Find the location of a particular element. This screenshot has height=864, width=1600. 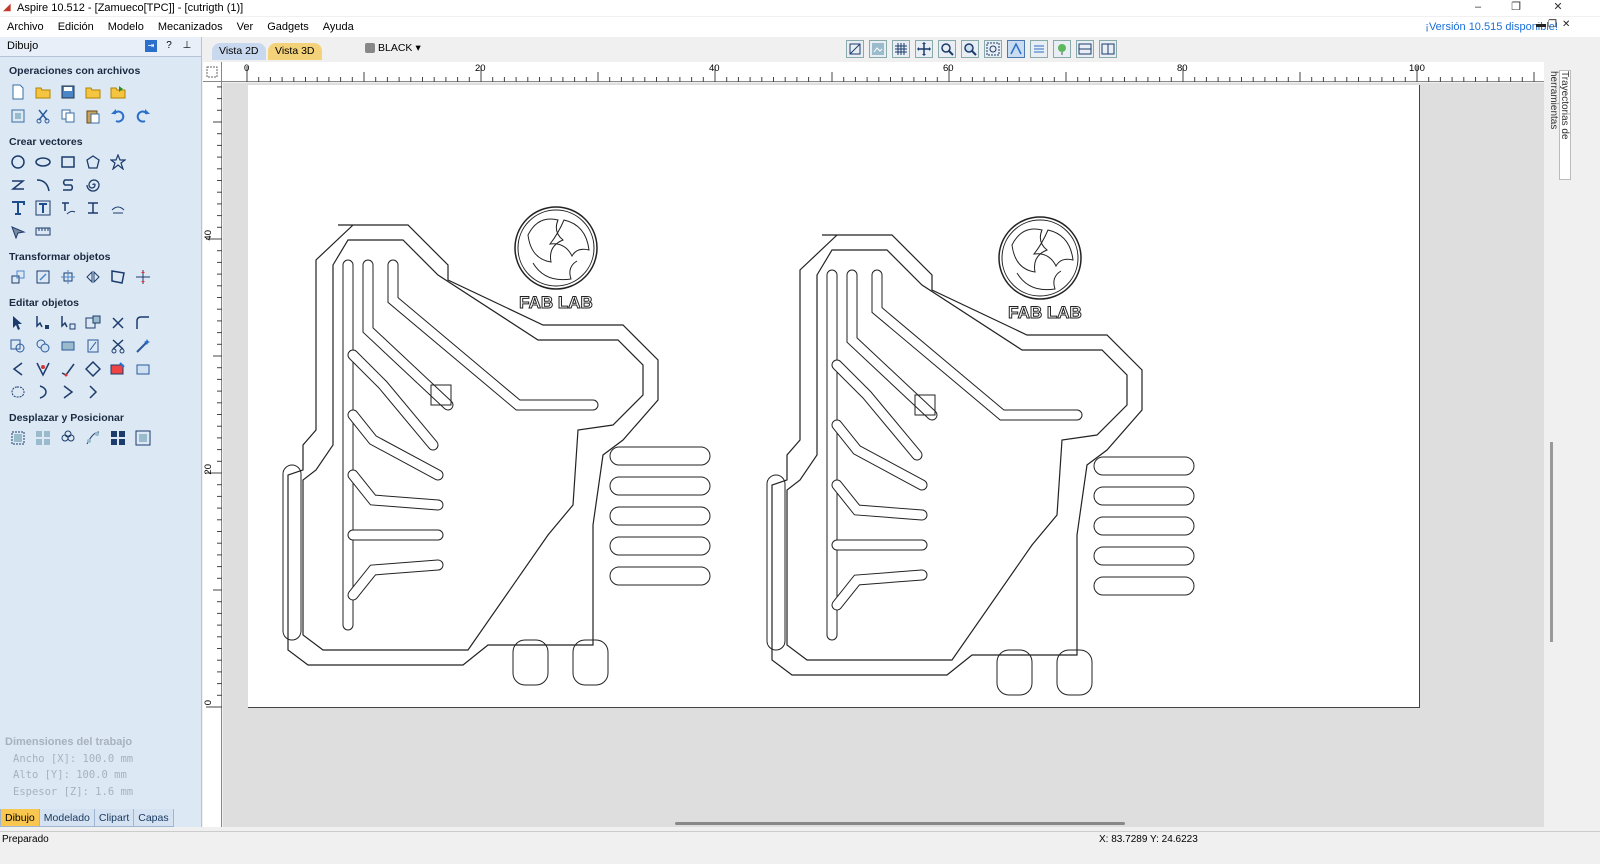

selection-box-icon is located at coordinates (17, 437).